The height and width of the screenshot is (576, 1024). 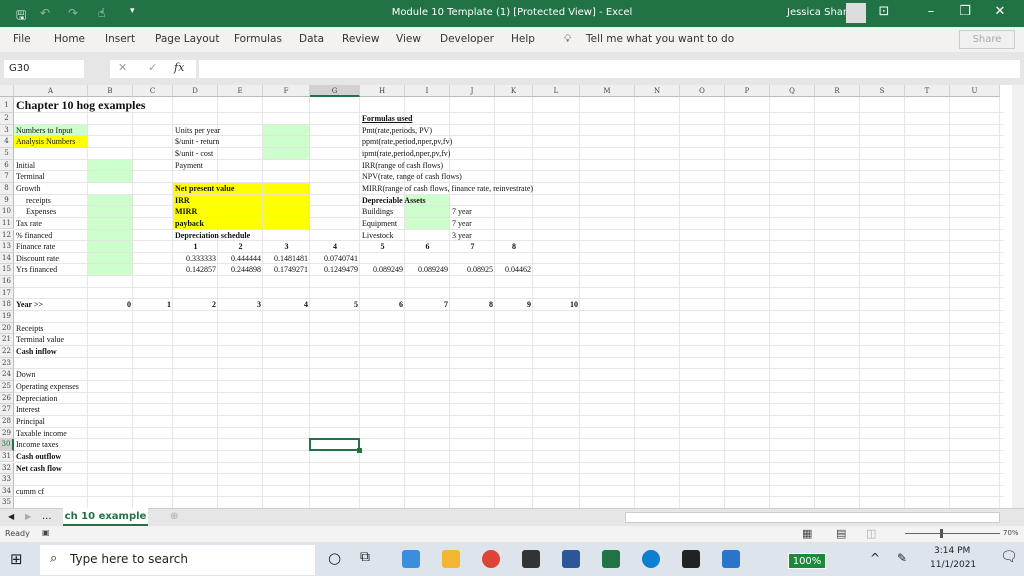 I want to click on row-header-2: 2, so click(x=7, y=119).